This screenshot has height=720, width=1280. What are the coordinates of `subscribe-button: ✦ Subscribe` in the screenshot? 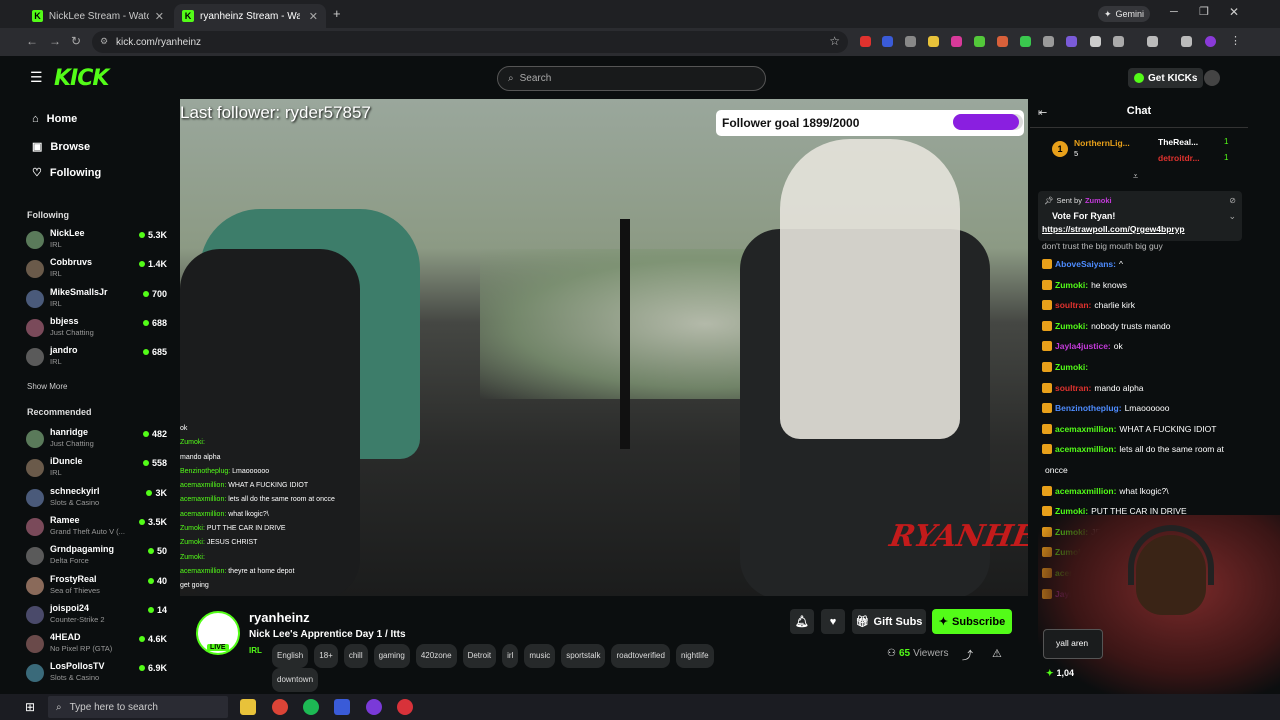 It's located at (972, 621).